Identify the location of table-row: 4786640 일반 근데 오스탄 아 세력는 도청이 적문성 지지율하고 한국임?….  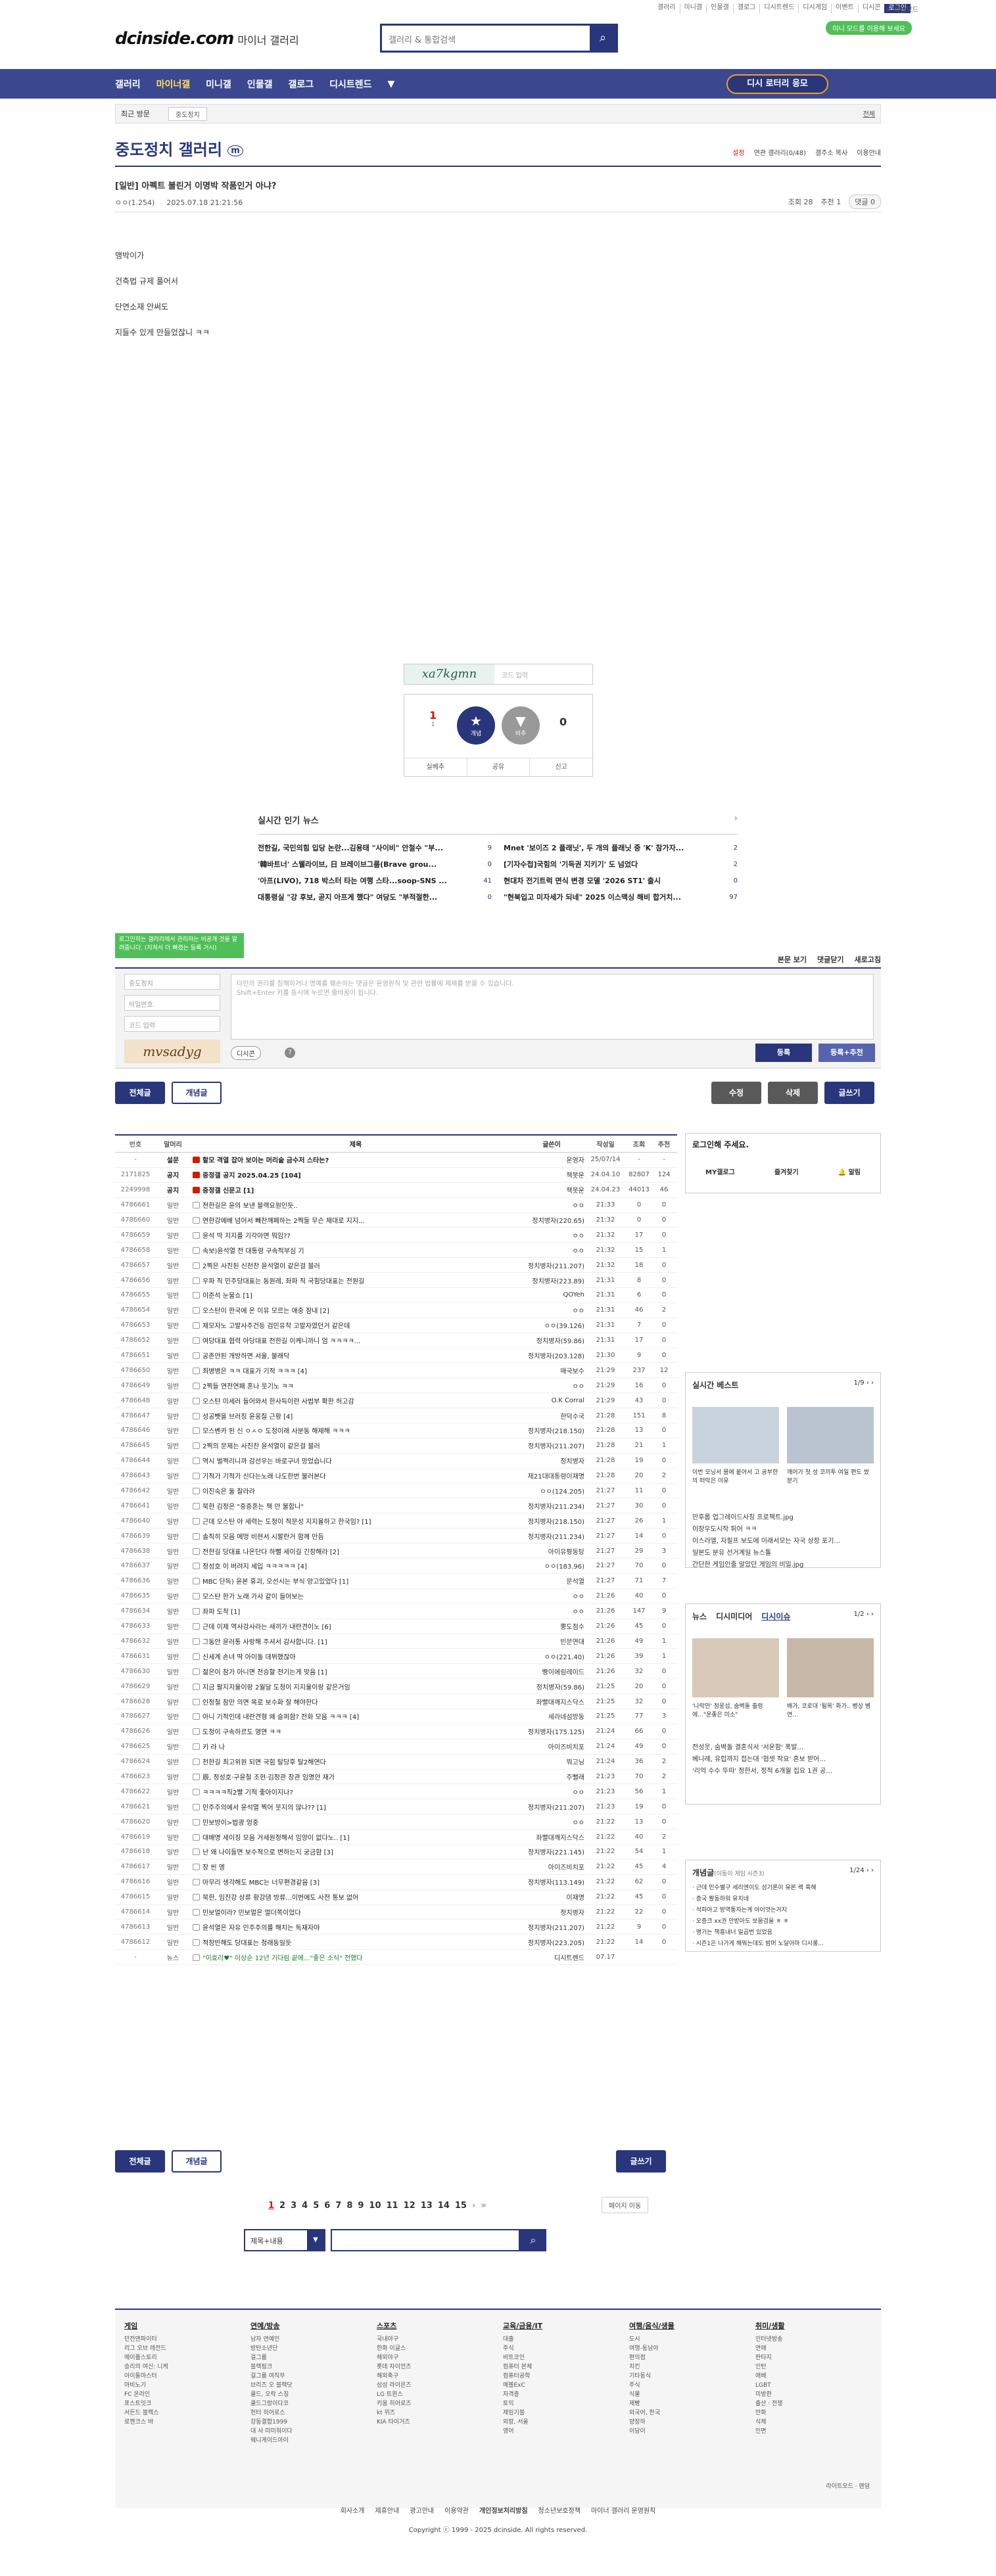
(396, 1521).